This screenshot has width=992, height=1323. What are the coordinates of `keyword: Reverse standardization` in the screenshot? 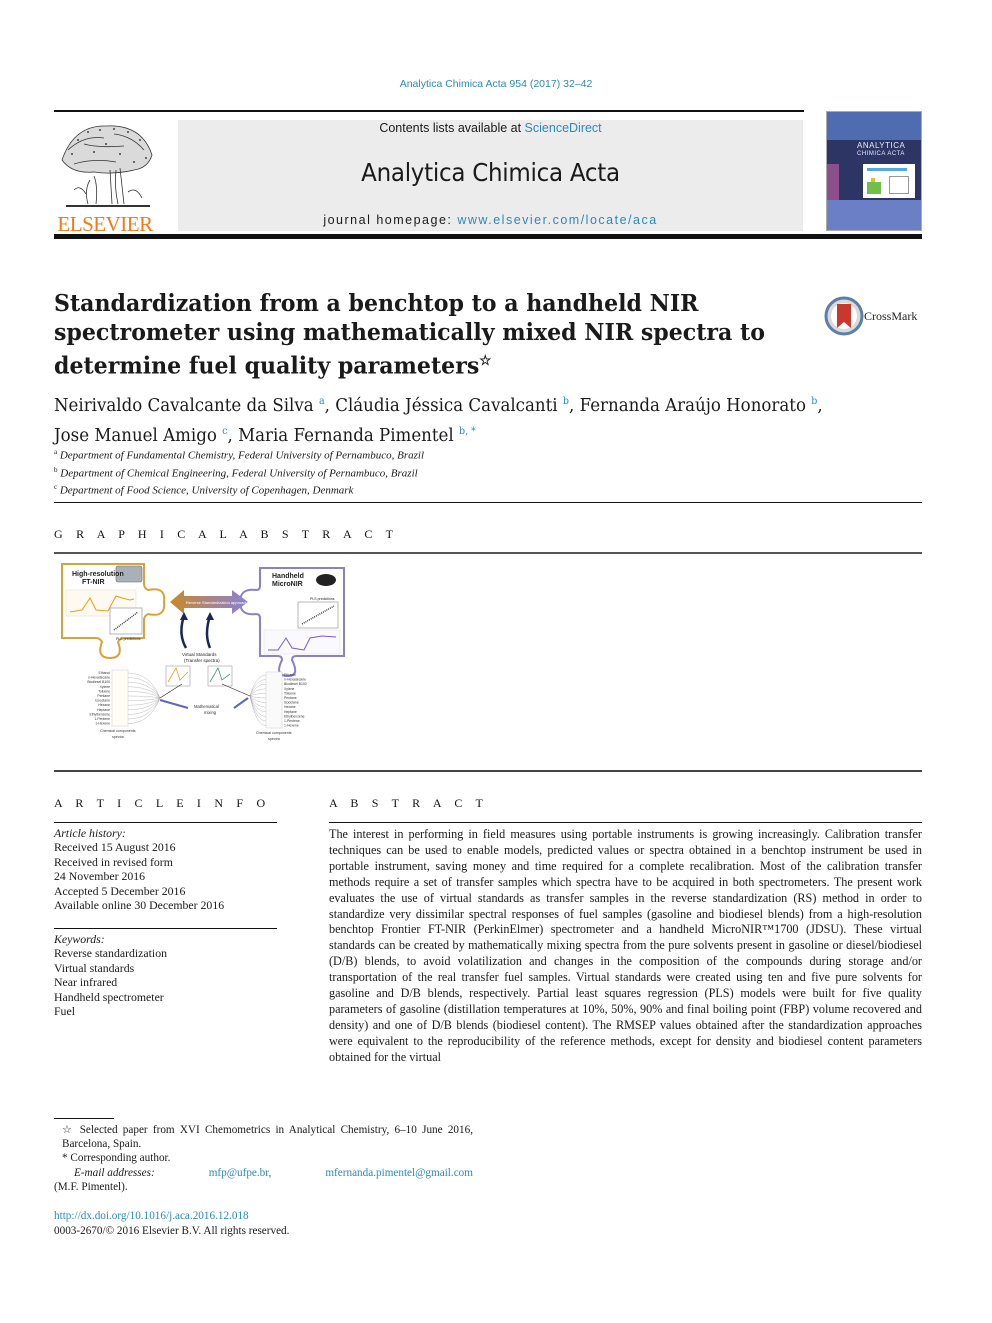 It's located at (111, 953).